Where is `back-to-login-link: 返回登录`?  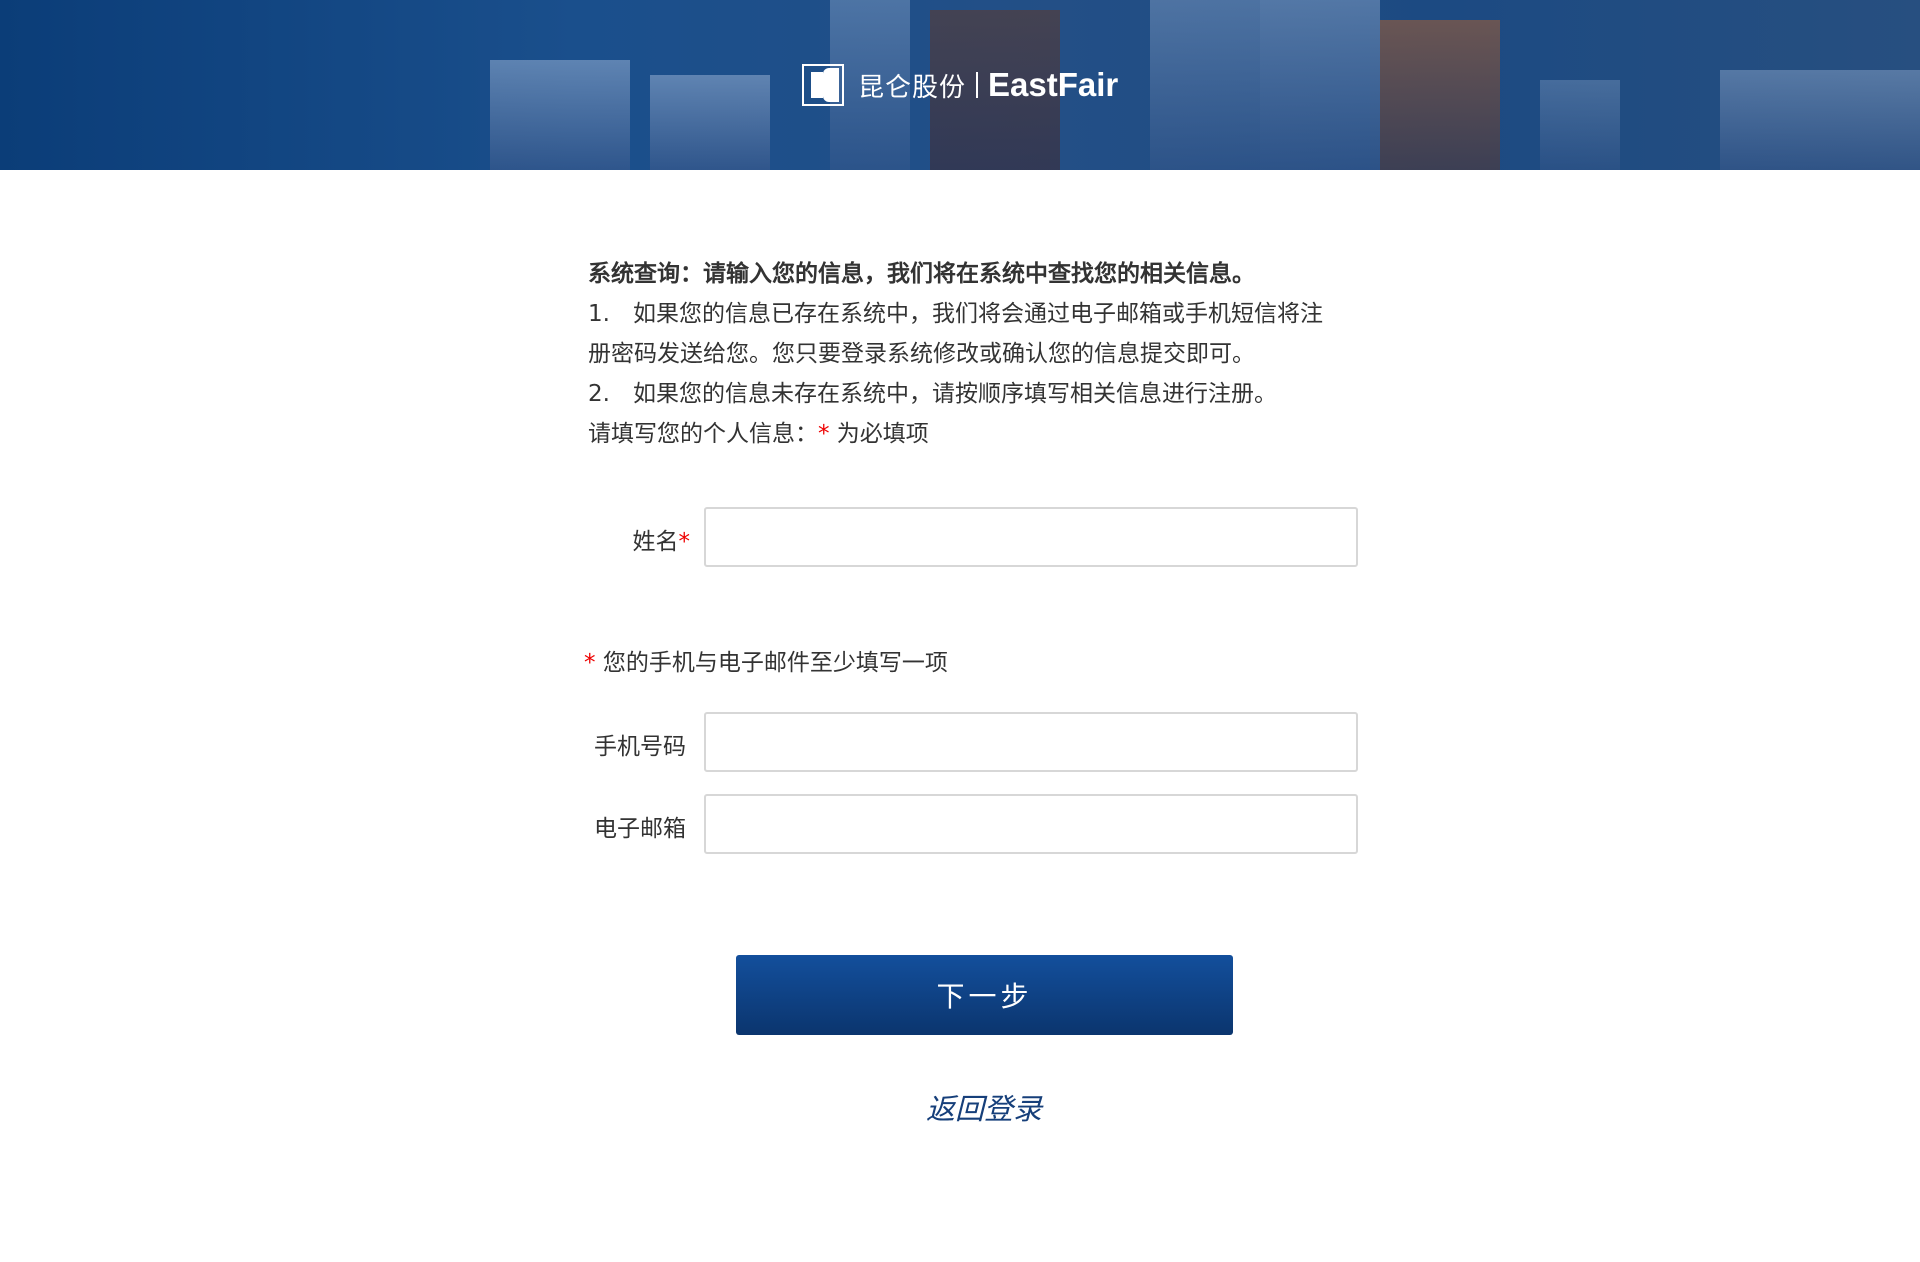 back-to-login-link: 返回登录 is located at coordinates (960, 1107).